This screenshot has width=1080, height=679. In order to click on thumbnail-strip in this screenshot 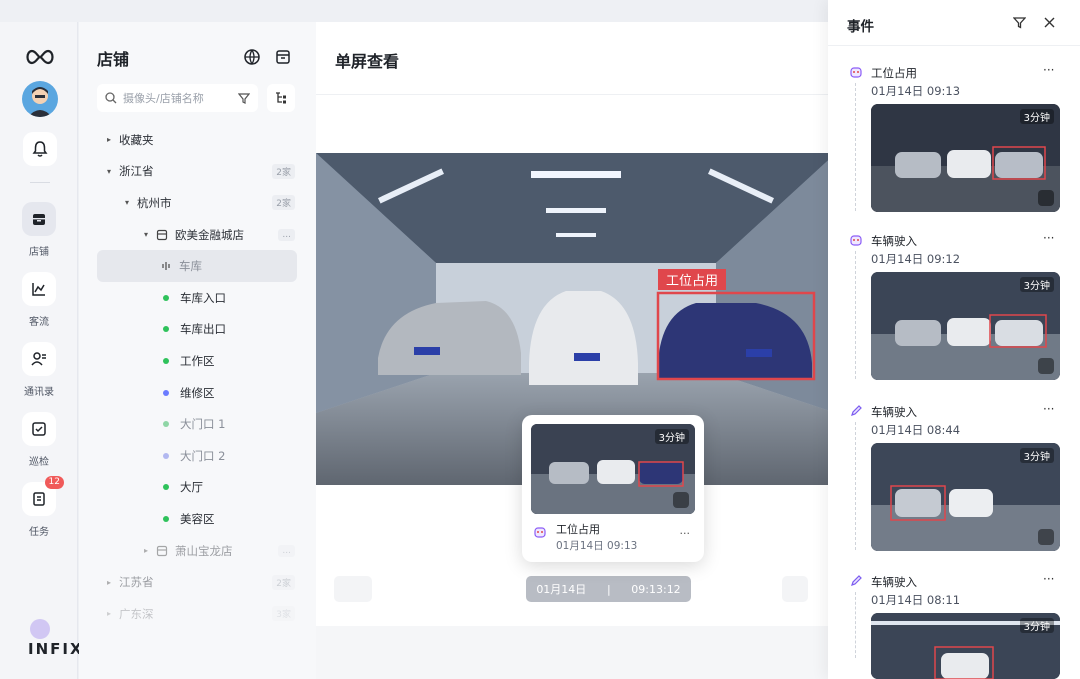, I will do `click(576, 652)`.